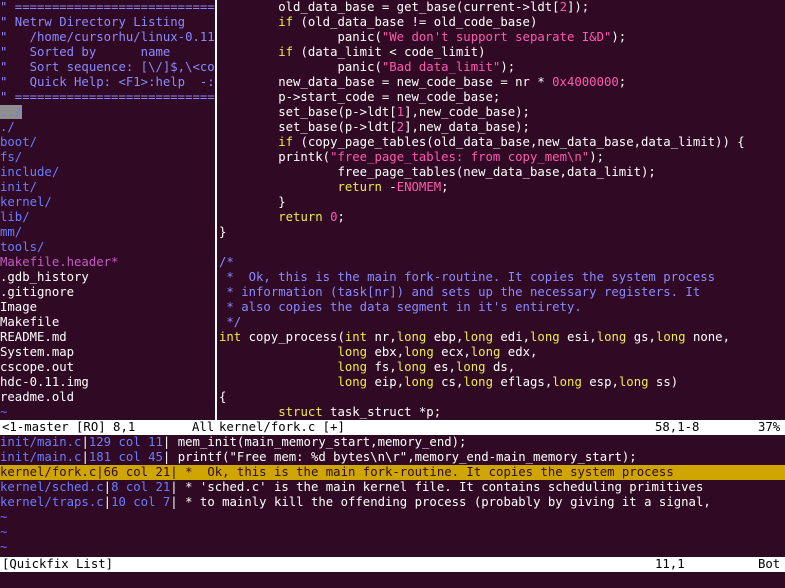 This screenshot has height=588, width=785. I want to click on netrw-header-line: " Sort sequence: [\/]$,\<cor, so click(107, 67).